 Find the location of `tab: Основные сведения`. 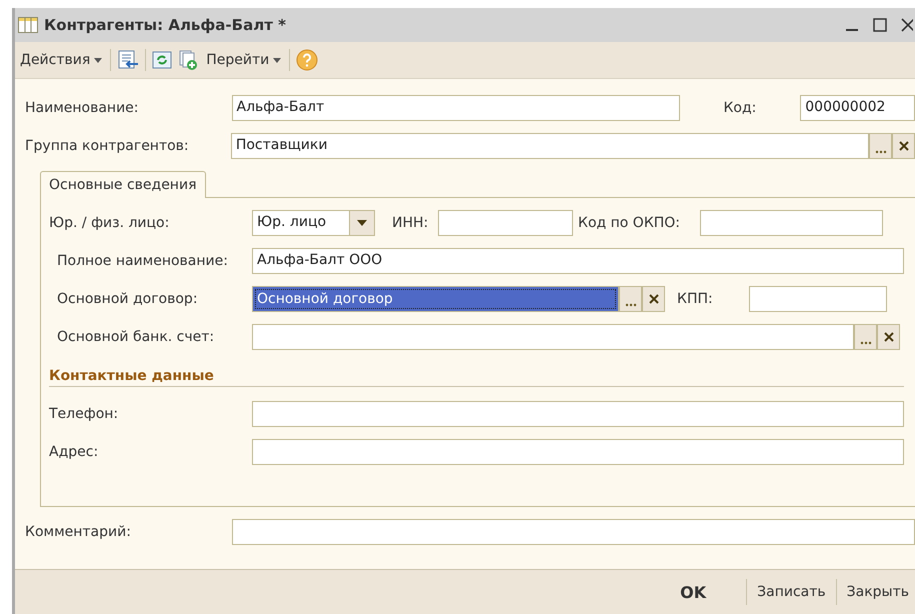

tab: Основные сведения is located at coordinates (123, 184).